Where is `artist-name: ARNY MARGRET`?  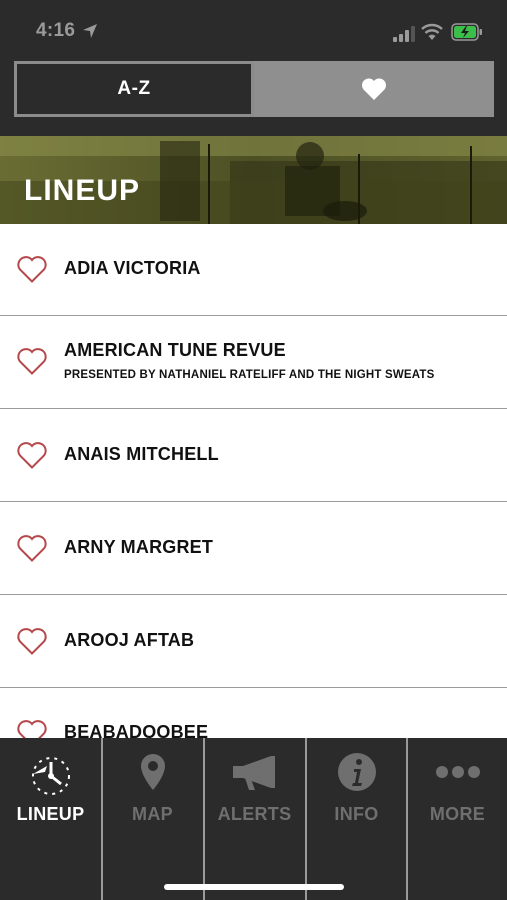 artist-name: ARNY MARGRET is located at coordinates (139, 547).